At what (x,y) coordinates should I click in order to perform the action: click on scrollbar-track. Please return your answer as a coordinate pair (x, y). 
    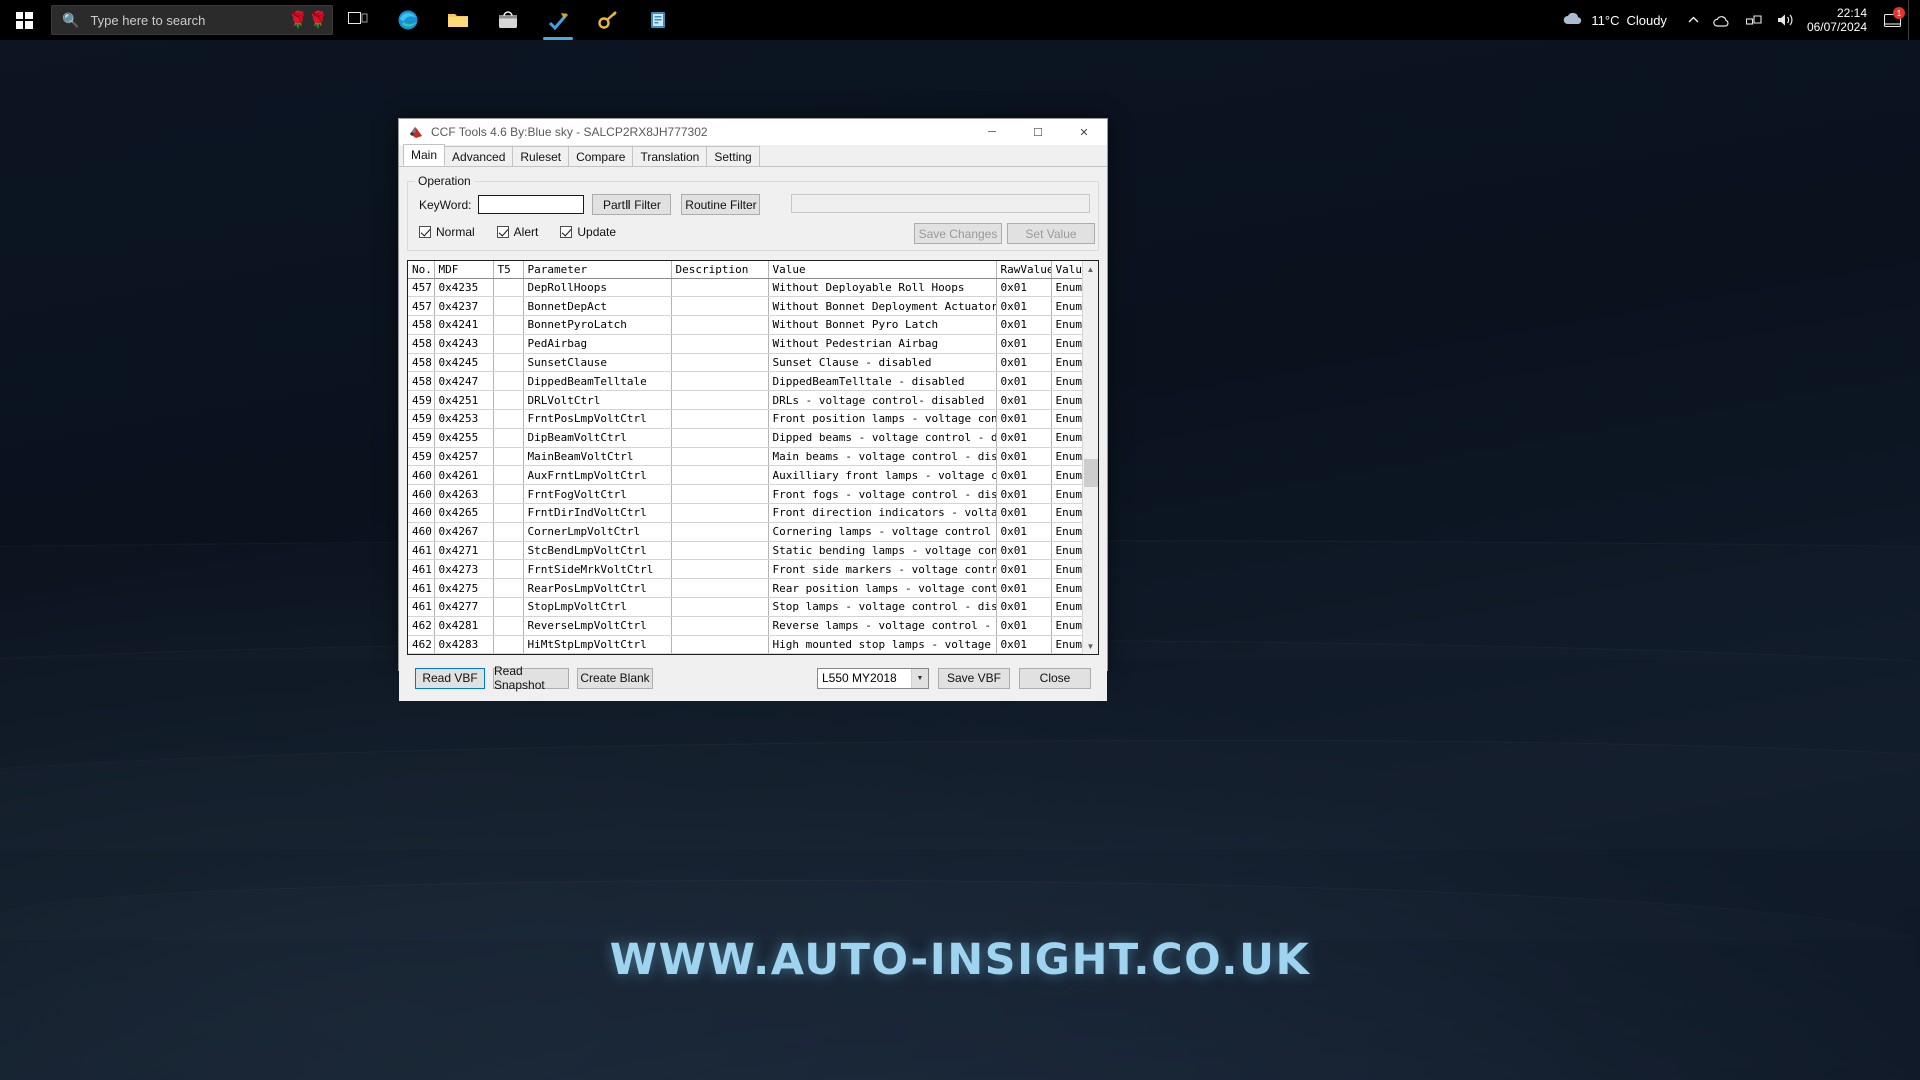
    Looking at the image, I should click on (1090, 458).